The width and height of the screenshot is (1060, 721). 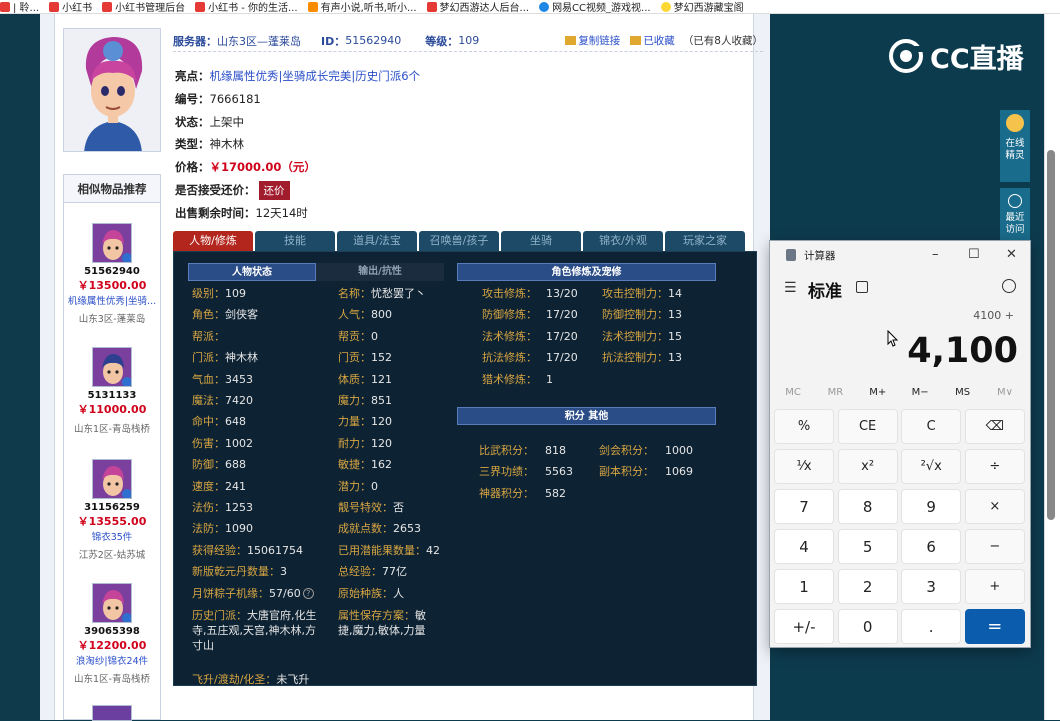 I want to click on favorite-button: 已收藏, so click(x=659, y=40).